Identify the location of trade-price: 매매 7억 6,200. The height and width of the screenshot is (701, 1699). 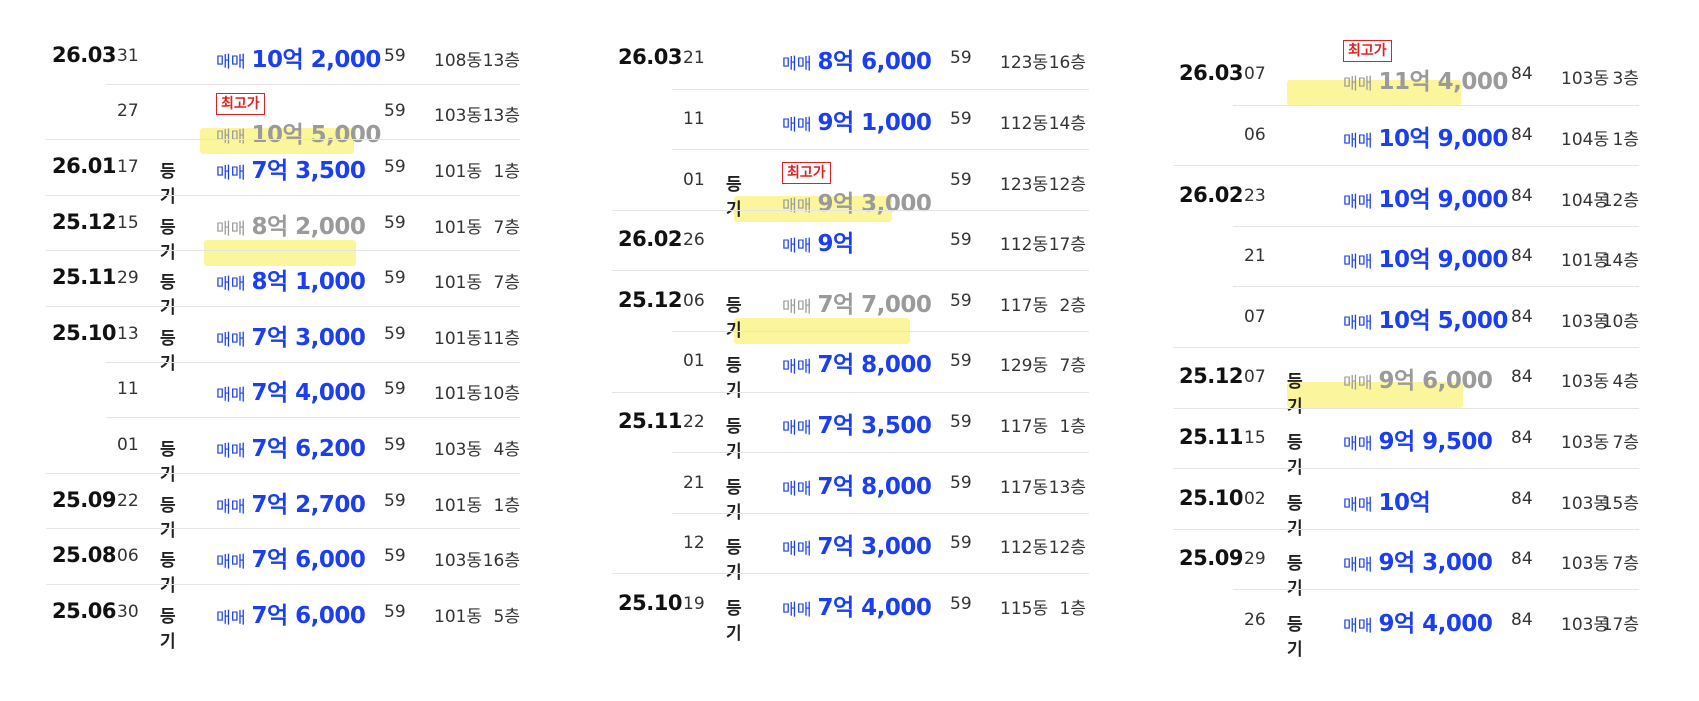
(291, 446).